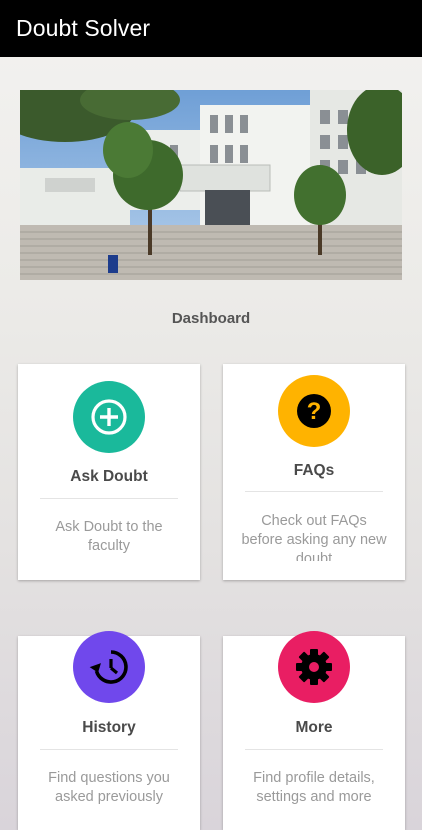  What do you see at coordinates (109, 417) in the screenshot?
I see `plus-circle-icon` at bounding box center [109, 417].